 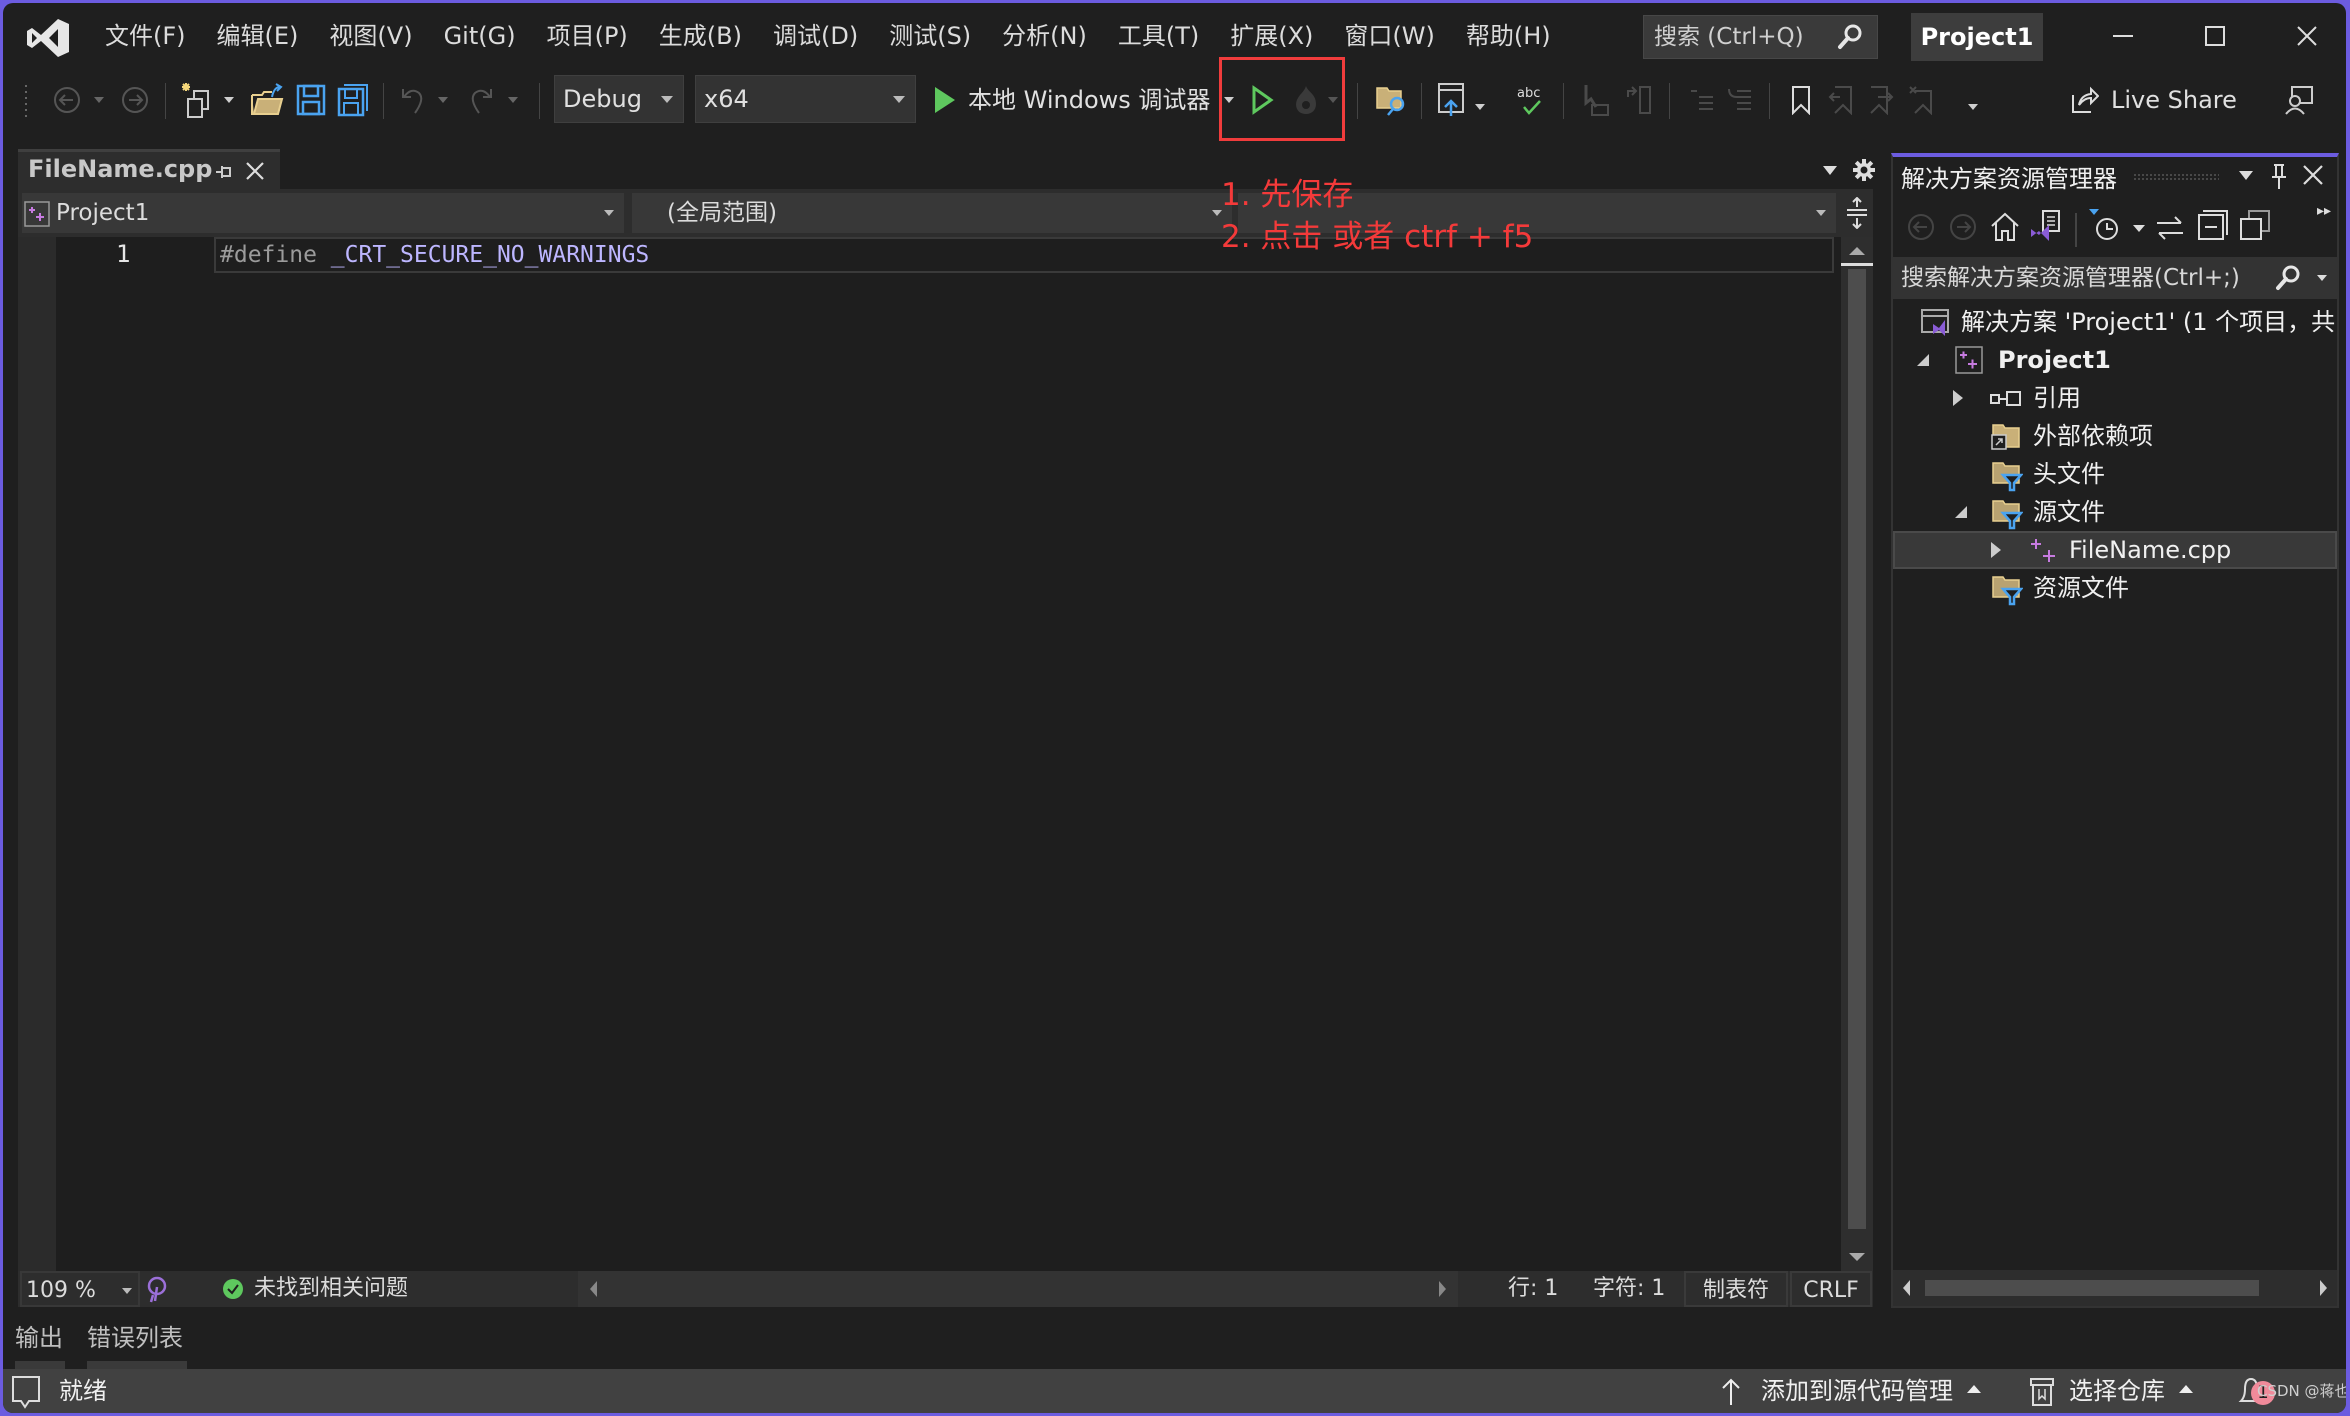 I want to click on platform-select: x64, so click(x=805, y=99).